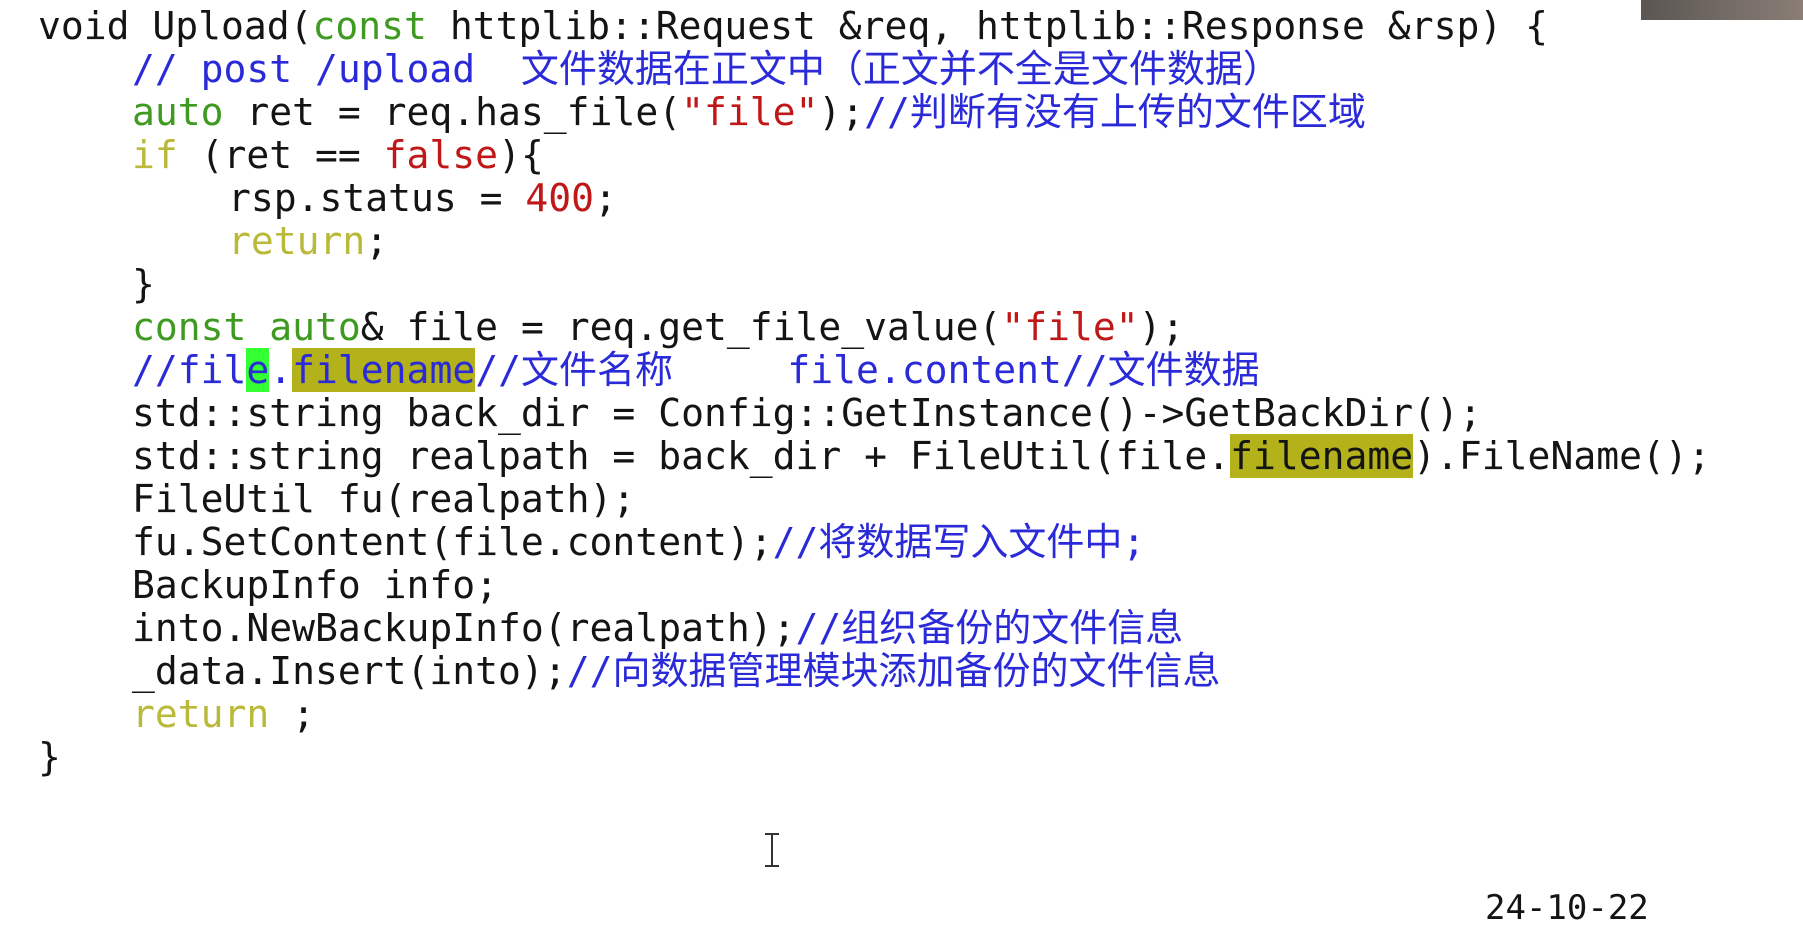 Image resolution: width=1803 pixels, height=928 pixels. What do you see at coordinates (452, 542) in the screenshot?
I see `code-text: fu.SetContent(file.content);` at bounding box center [452, 542].